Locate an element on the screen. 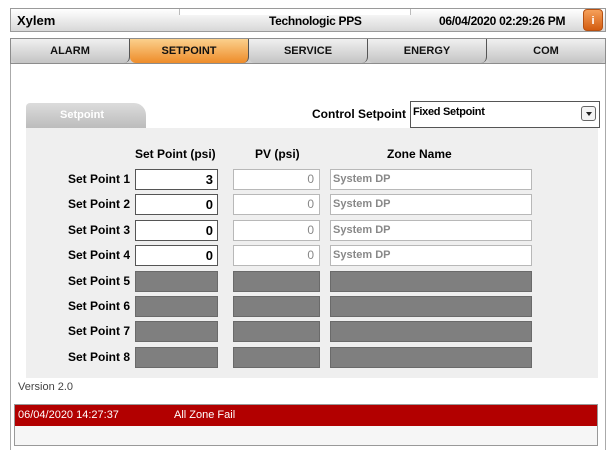 The height and width of the screenshot is (454, 612). tab-service: SERVICE is located at coordinates (308, 51).